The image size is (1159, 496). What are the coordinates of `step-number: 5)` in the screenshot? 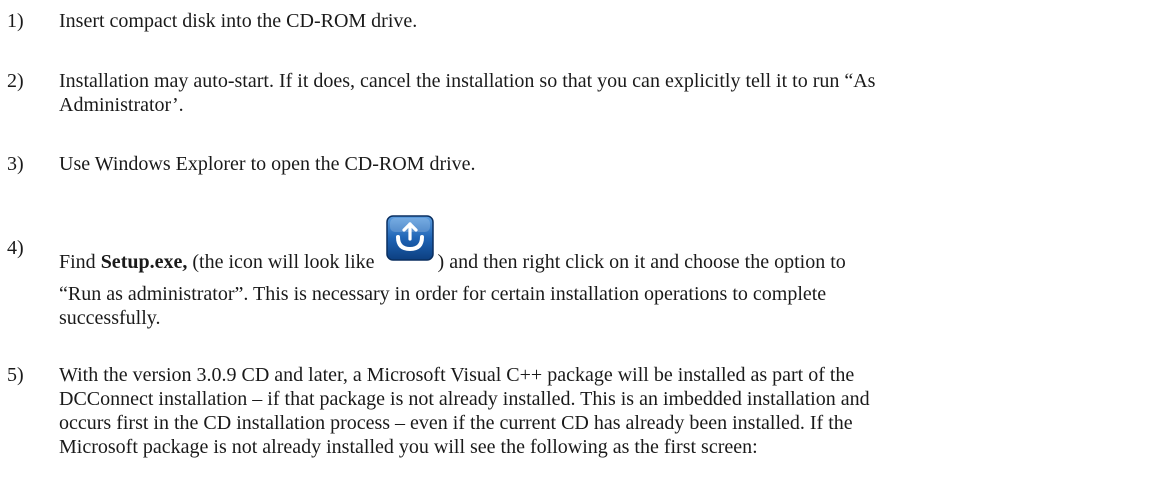 It's located at (15, 375).